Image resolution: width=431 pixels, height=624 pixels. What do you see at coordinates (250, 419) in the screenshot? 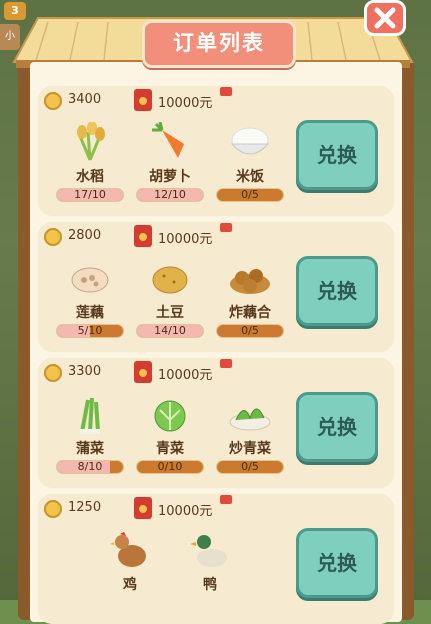
I see `stir-fried-greens-icon` at bounding box center [250, 419].